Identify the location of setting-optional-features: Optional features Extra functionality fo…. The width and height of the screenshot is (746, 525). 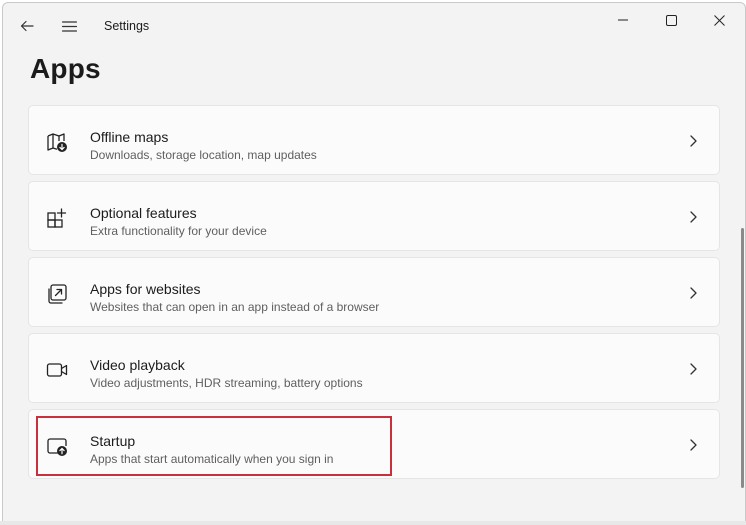
(374, 216).